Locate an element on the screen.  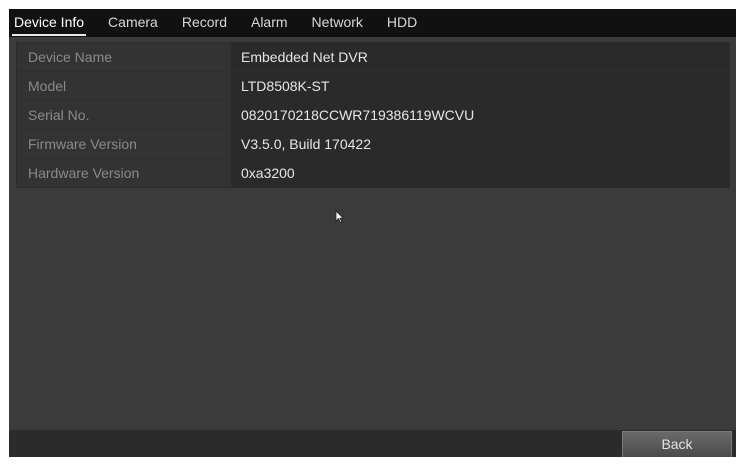
device-name-row: Device Name Embedded Net DVR is located at coordinates (373, 57).